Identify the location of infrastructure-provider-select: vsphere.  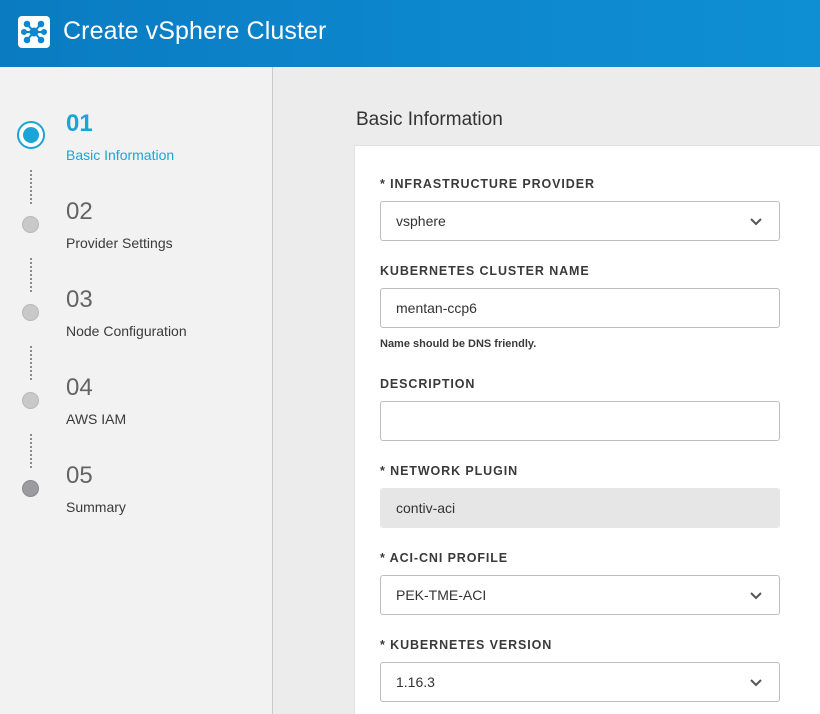
(580, 221).